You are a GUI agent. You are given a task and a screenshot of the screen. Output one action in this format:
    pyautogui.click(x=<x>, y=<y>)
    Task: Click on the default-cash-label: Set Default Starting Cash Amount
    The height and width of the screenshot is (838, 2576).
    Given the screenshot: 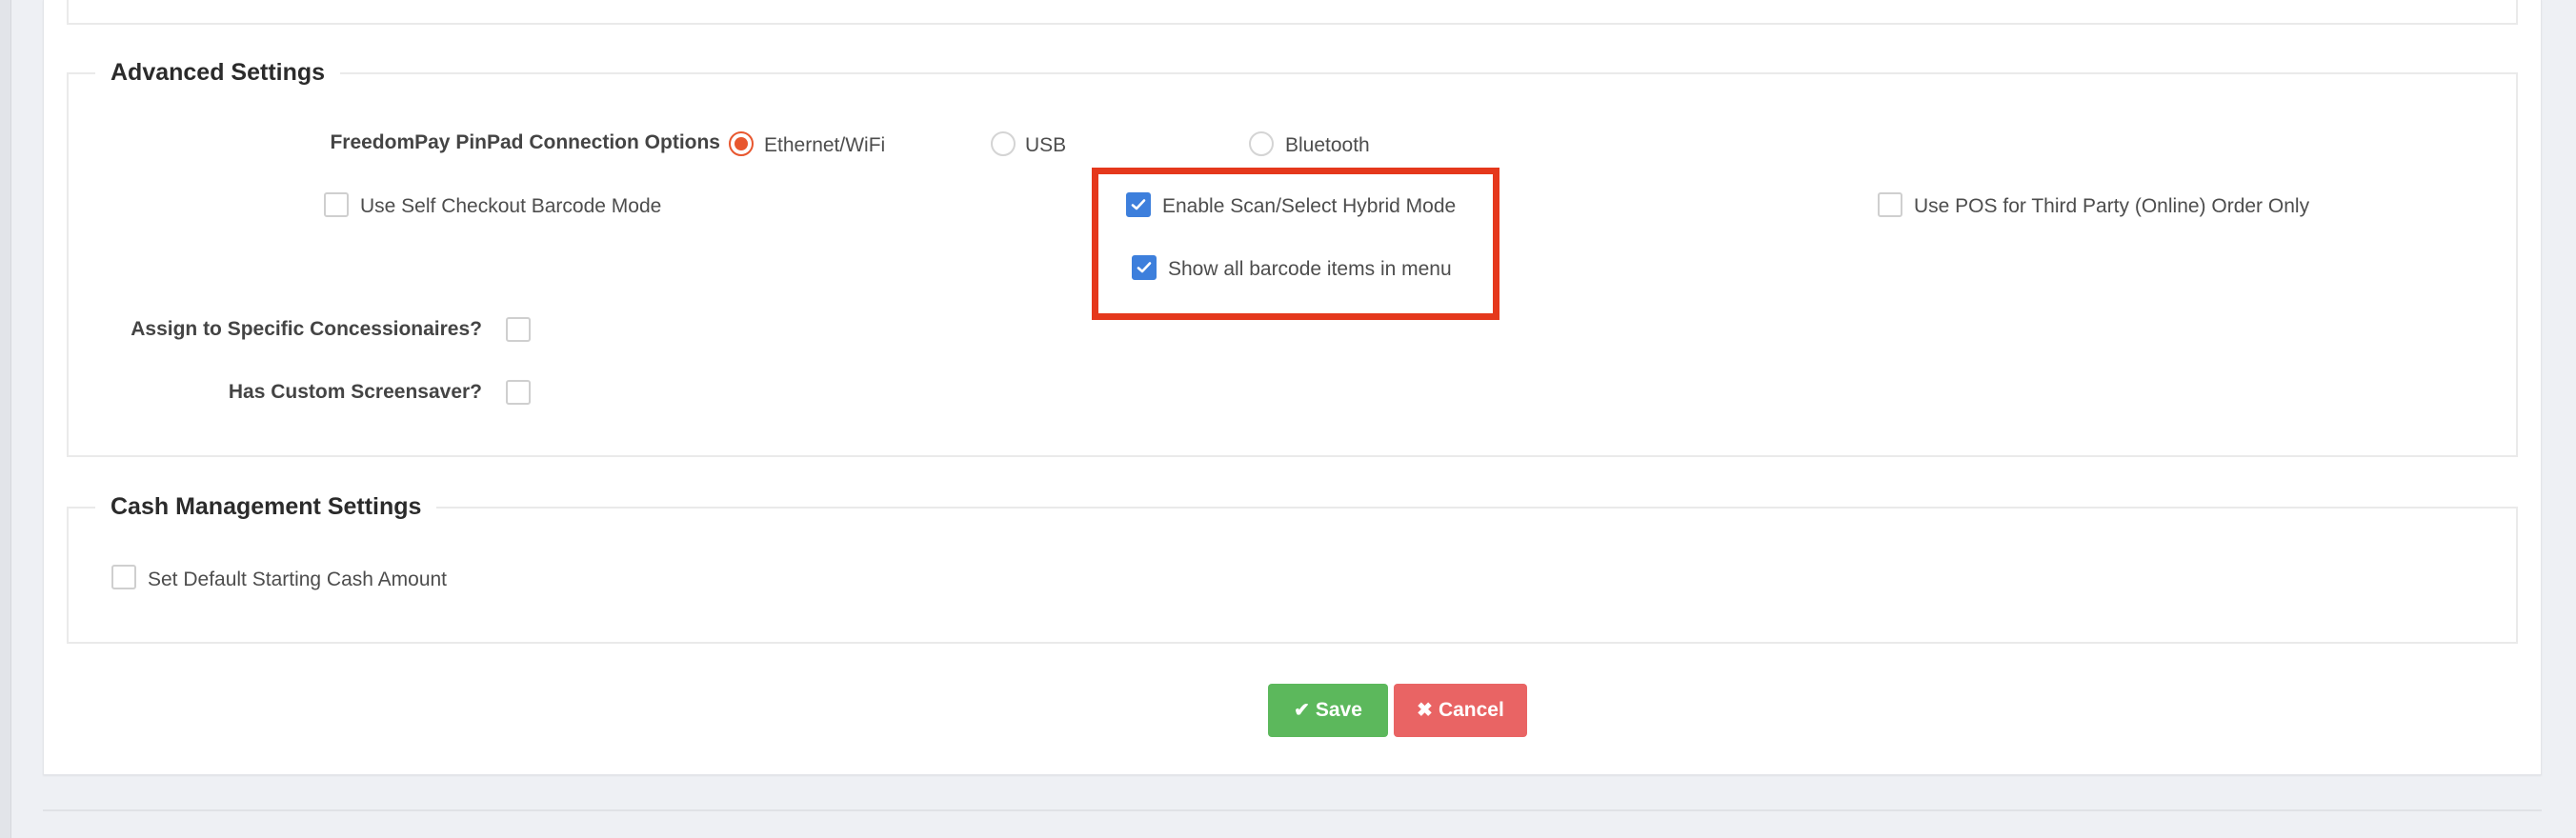 What is the action you would take?
    pyautogui.click(x=297, y=580)
    